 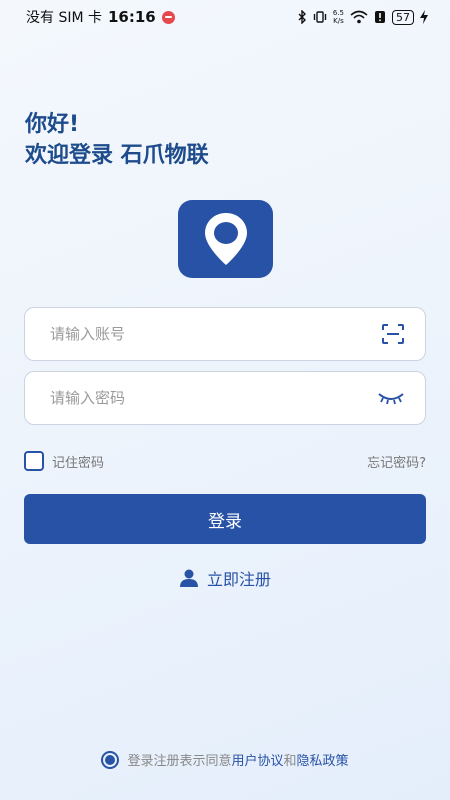 I want to click on login-button: 登录, so click(x=225, y=519).